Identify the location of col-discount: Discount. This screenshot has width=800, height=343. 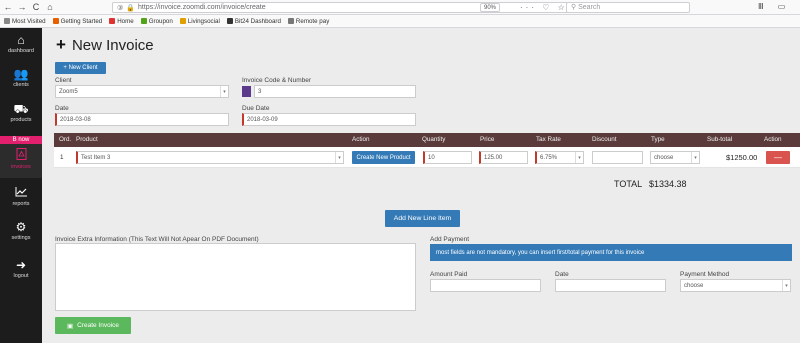
(604, 139).